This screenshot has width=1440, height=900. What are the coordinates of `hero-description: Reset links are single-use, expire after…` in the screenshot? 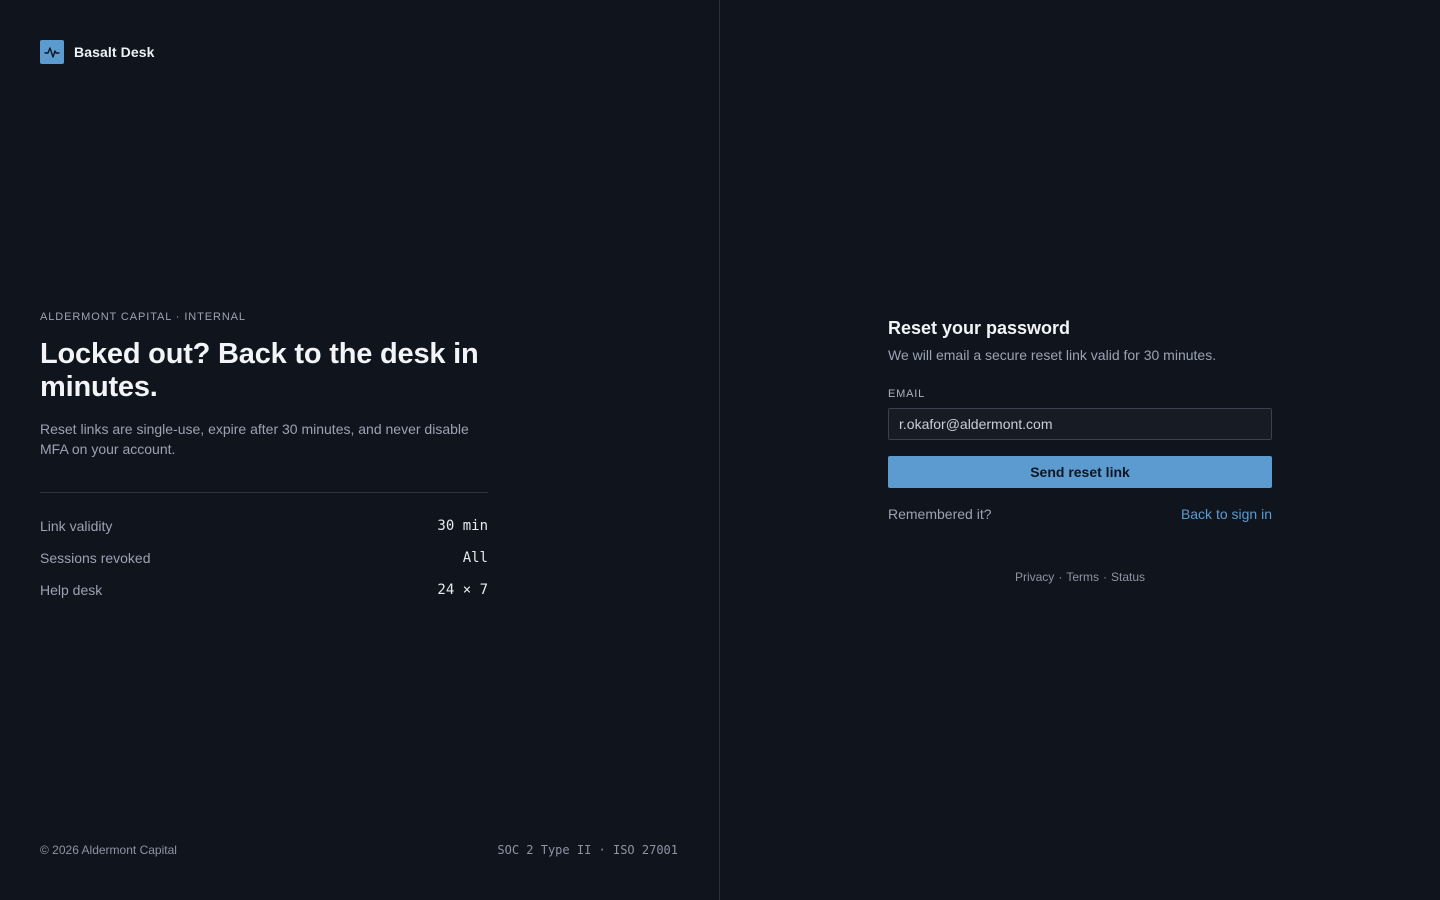 It's located at (254, 439).